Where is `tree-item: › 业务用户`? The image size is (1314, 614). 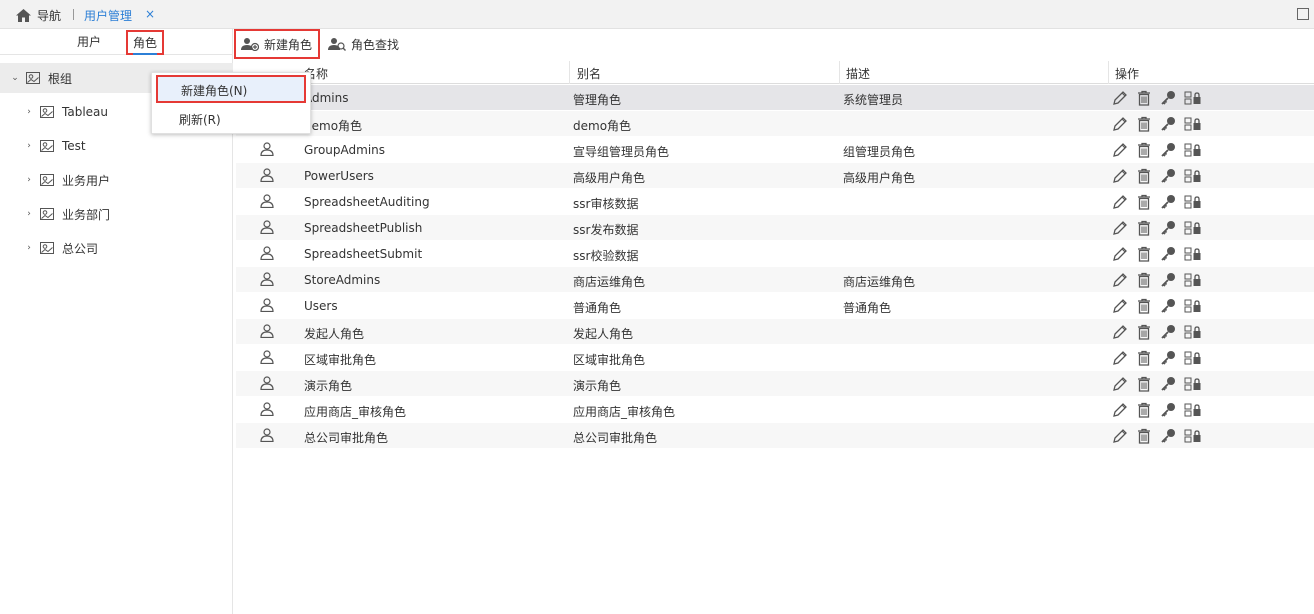 tree-item: › 业务用户 is located at coordinates (116, 180).